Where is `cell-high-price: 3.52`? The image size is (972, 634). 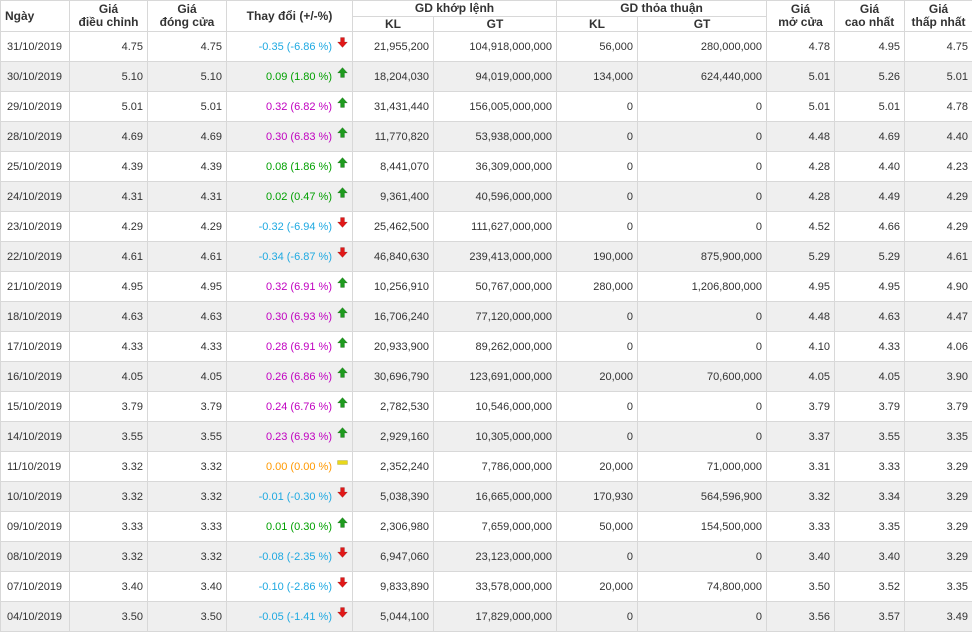 cell-high-price: 3.52 is located at coordinates (870, 586).